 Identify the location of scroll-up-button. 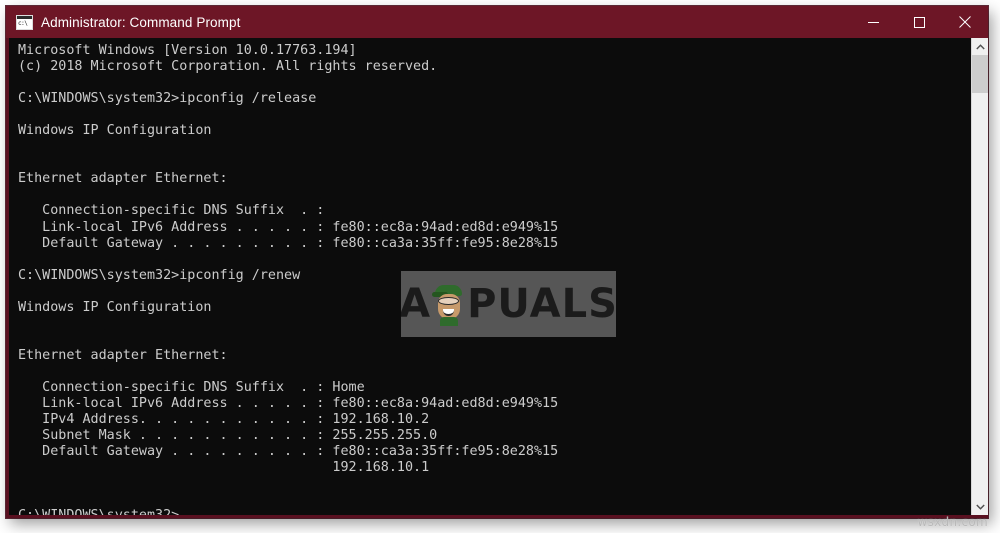
(980, 46).